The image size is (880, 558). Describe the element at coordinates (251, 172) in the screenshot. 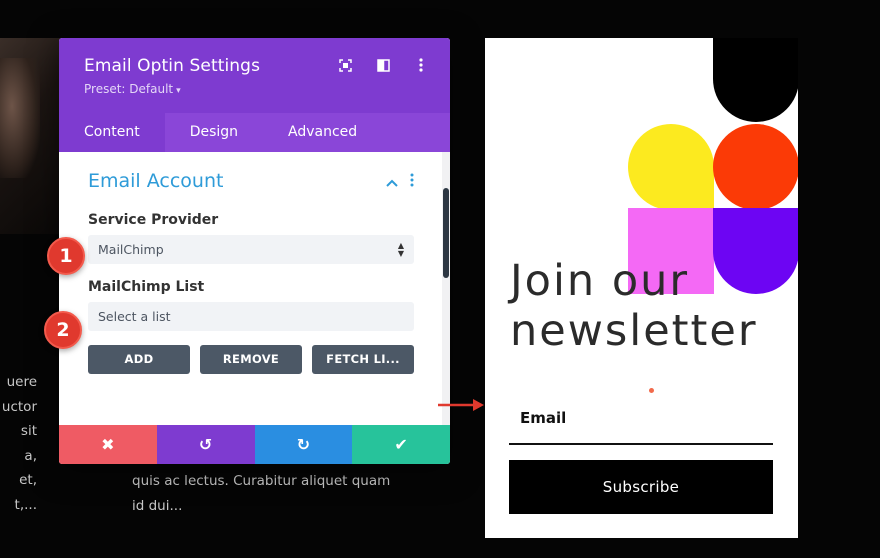

I see `section-header: Email Account` at that location.